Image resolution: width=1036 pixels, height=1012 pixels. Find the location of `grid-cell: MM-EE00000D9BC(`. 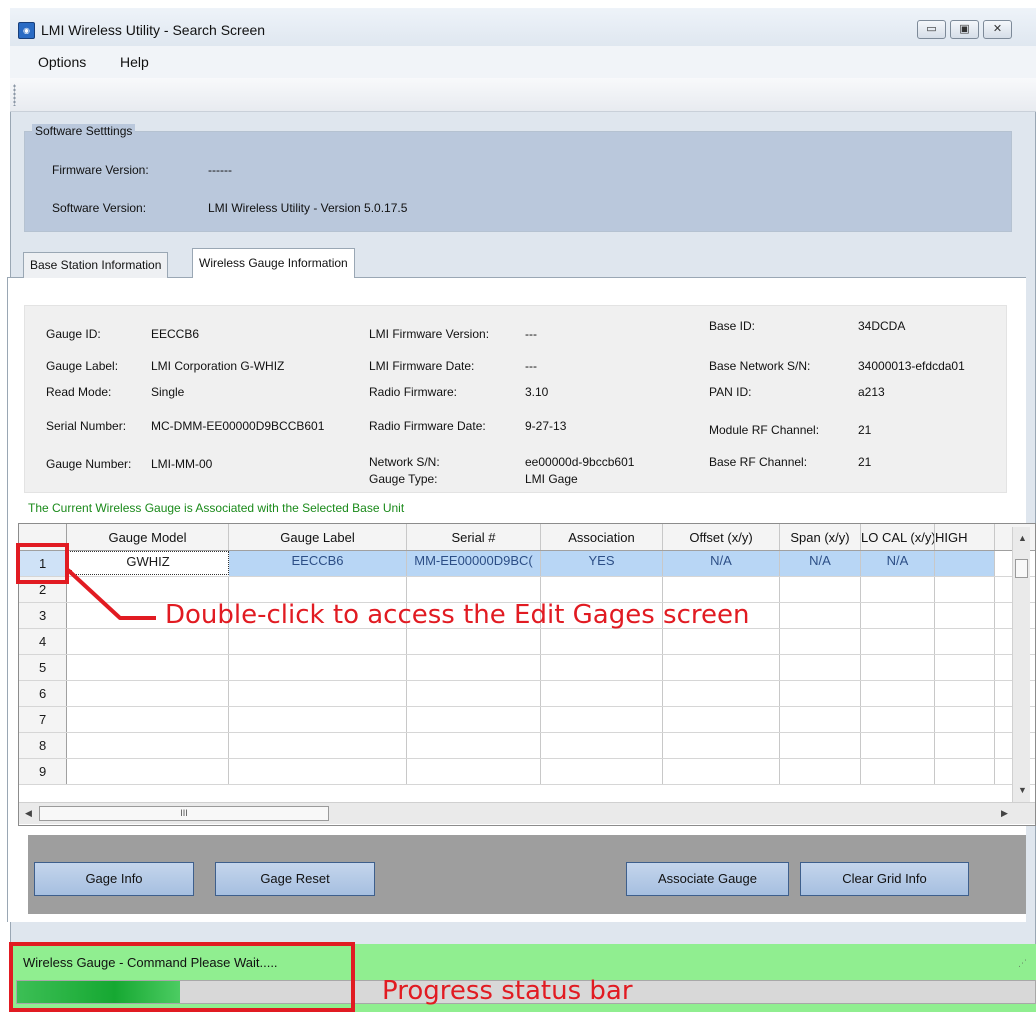

grid-cell: MM-EE00000D9BC( is located at coordinates (474, 563).